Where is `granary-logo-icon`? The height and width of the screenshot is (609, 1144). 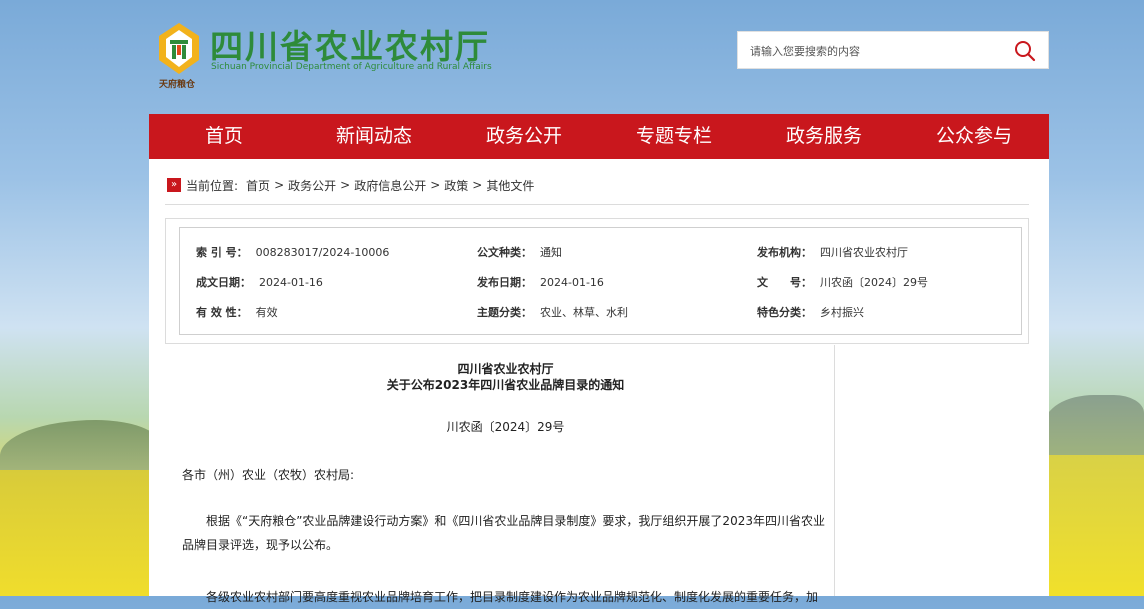 granary-logo-icon is located at coordinates (179, 49).